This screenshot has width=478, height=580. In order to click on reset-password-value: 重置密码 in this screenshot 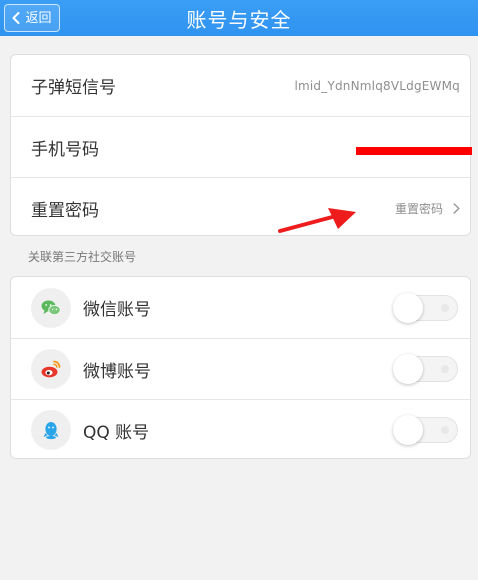, I will do `click(418, 208)`.